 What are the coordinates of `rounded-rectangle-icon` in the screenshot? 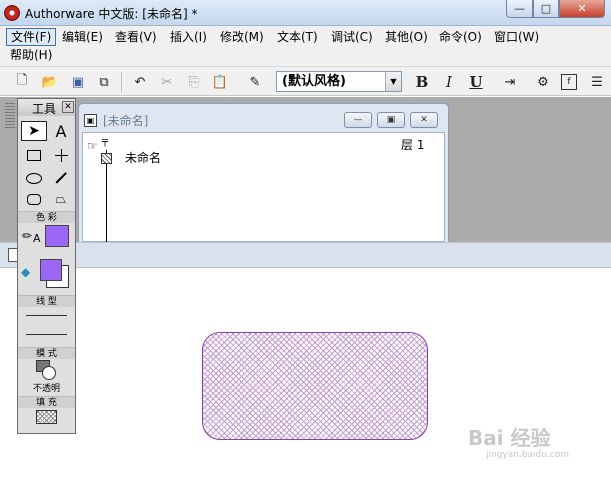 It's located at (34, 199).